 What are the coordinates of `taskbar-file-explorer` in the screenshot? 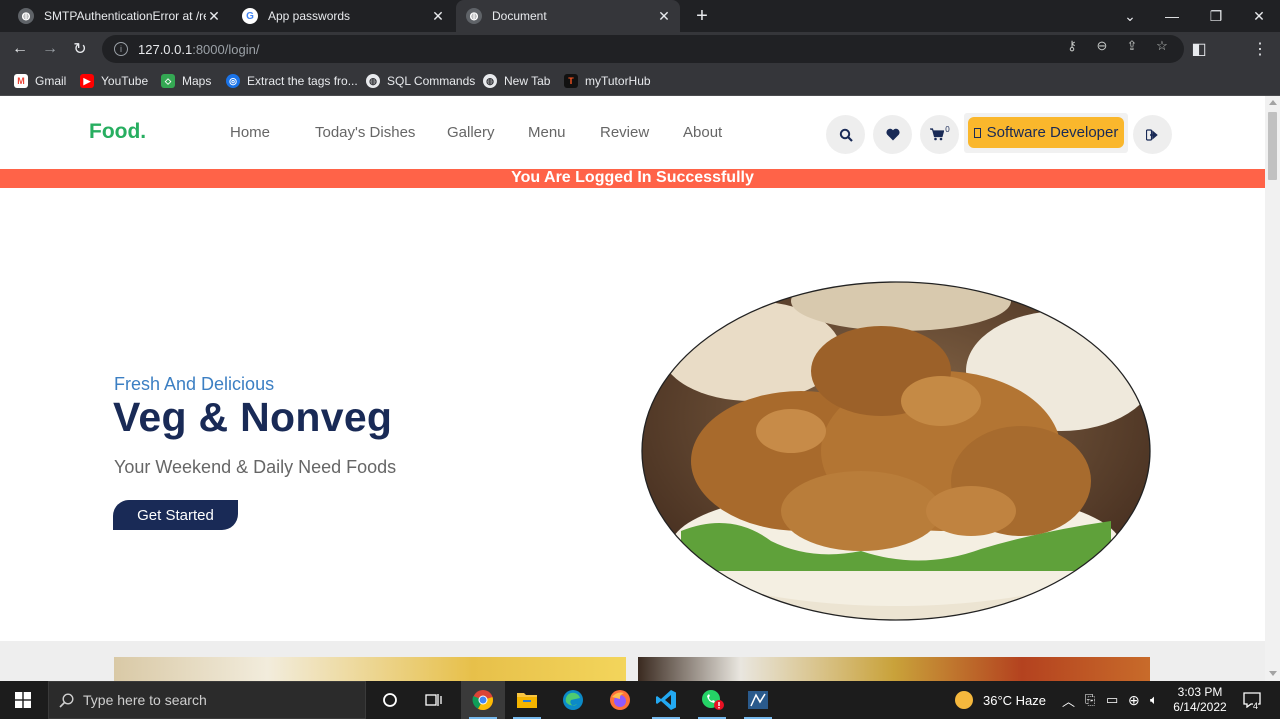 It's located at (527, 700).